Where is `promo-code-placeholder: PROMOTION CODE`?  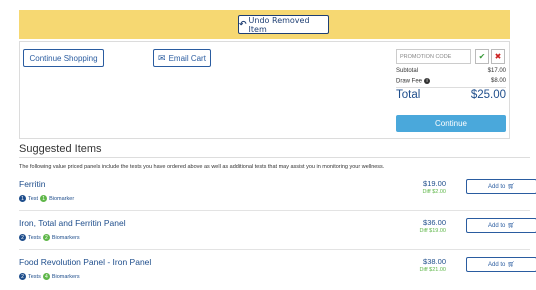
promo-code-placeholder: PROMOTION CODE is located at coordinates (426, 56).